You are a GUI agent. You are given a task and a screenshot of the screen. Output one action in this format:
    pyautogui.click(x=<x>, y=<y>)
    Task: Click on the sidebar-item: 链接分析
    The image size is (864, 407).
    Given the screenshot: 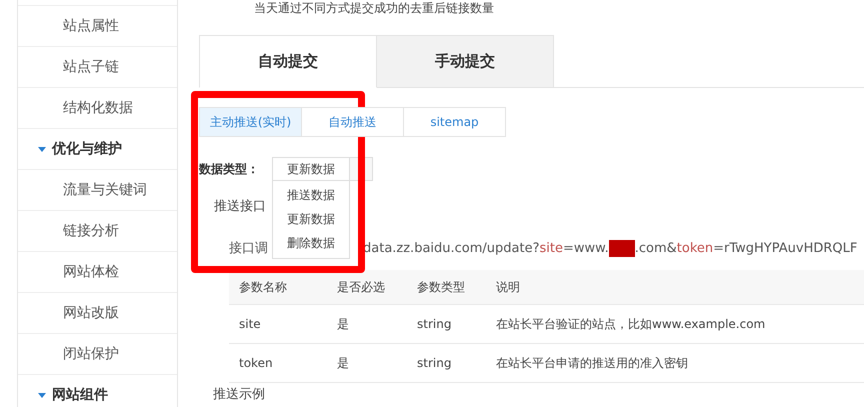 What is the action you would take?
    pyautogui.click(x=97, y=231)
    